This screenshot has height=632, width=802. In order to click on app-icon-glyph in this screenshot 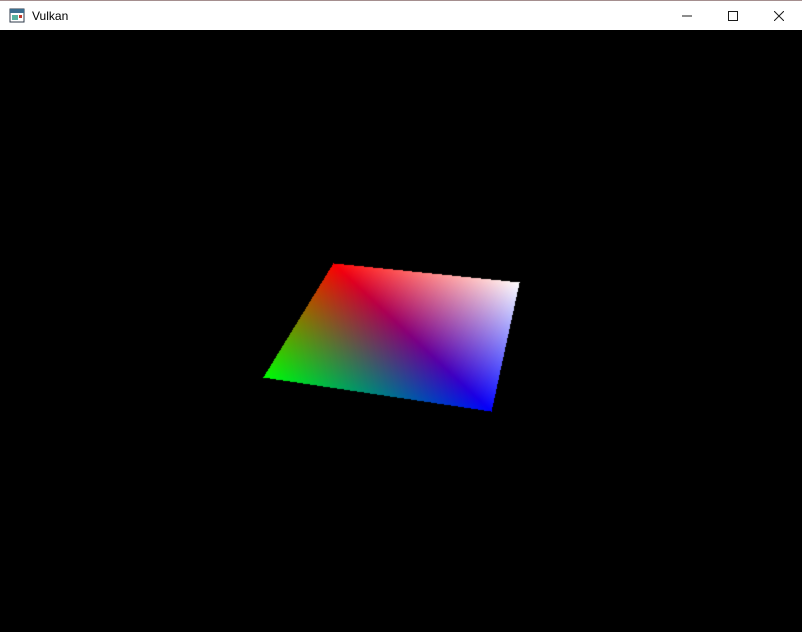, I will do `click(17, 15)`.